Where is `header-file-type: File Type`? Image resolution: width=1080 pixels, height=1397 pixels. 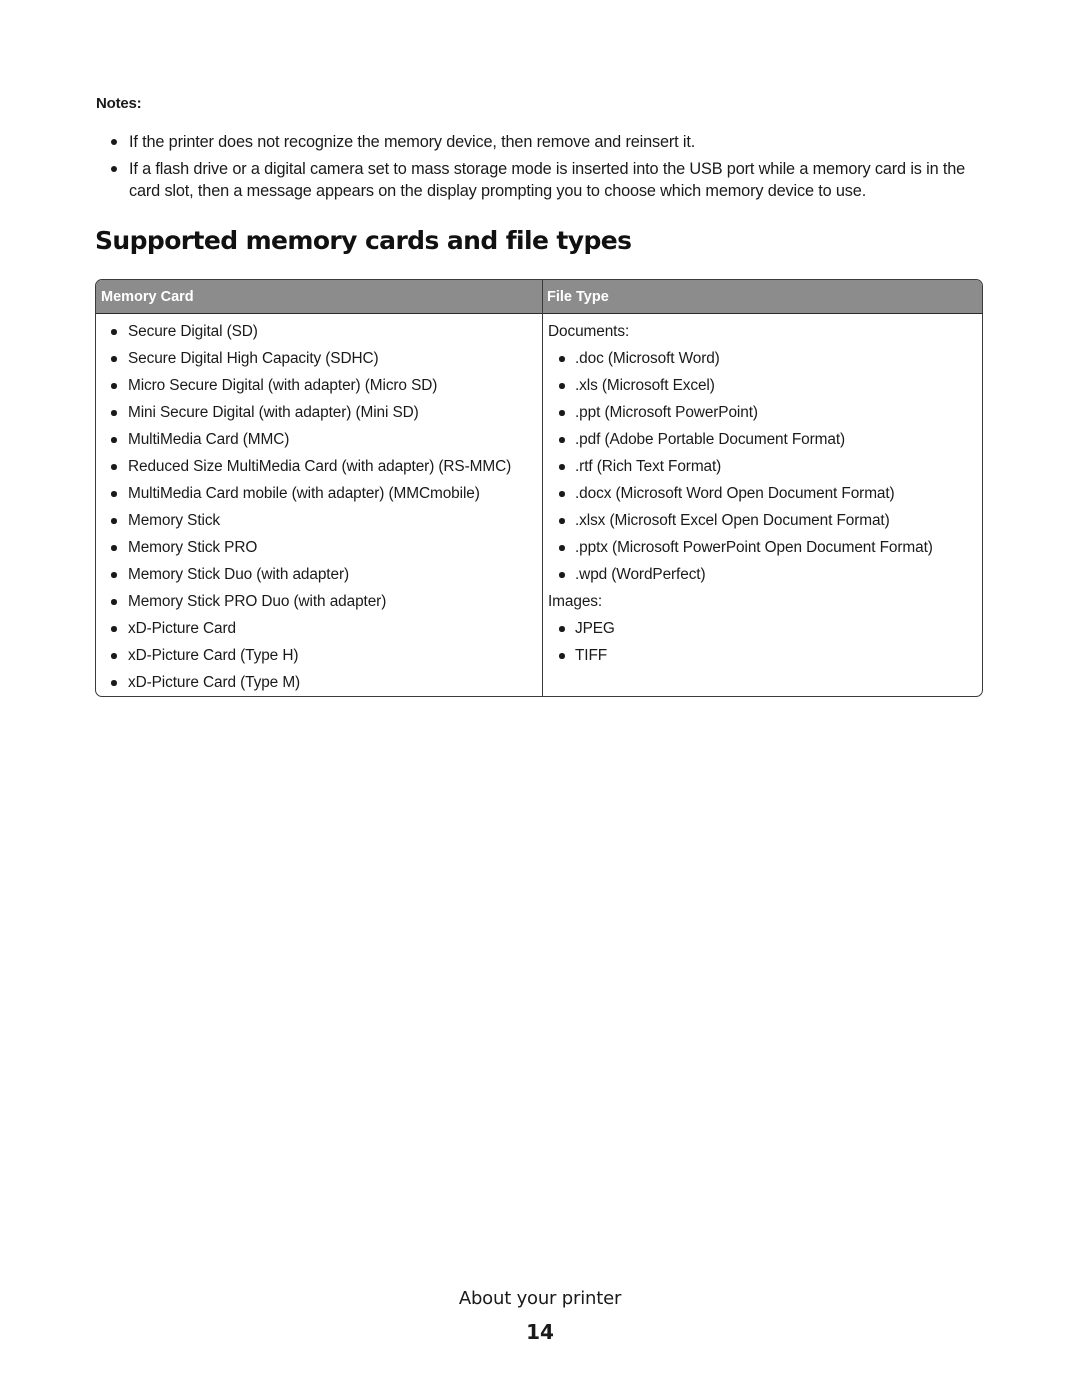 header-file-type: File Type is located at coordinates (578, 297).